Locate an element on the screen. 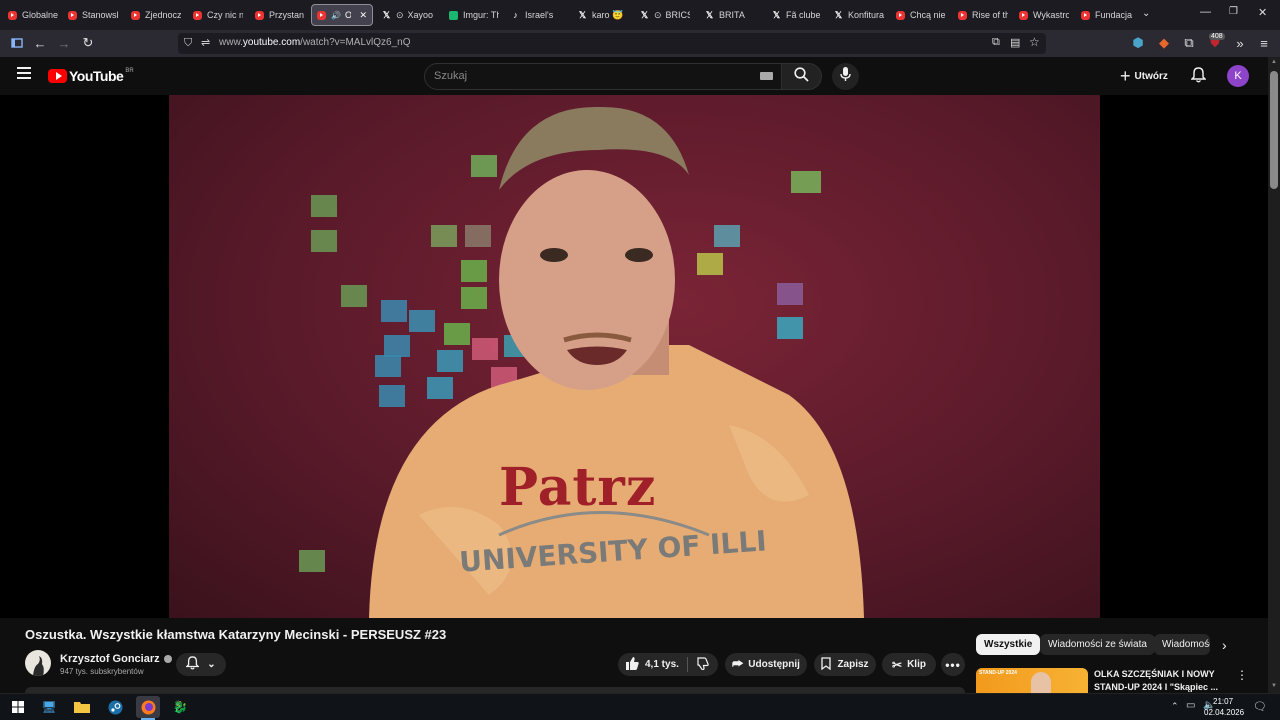 This screenshot has height=720, width=1280. browser-tab-label: Xayoo is located at coordinates (420, 15).